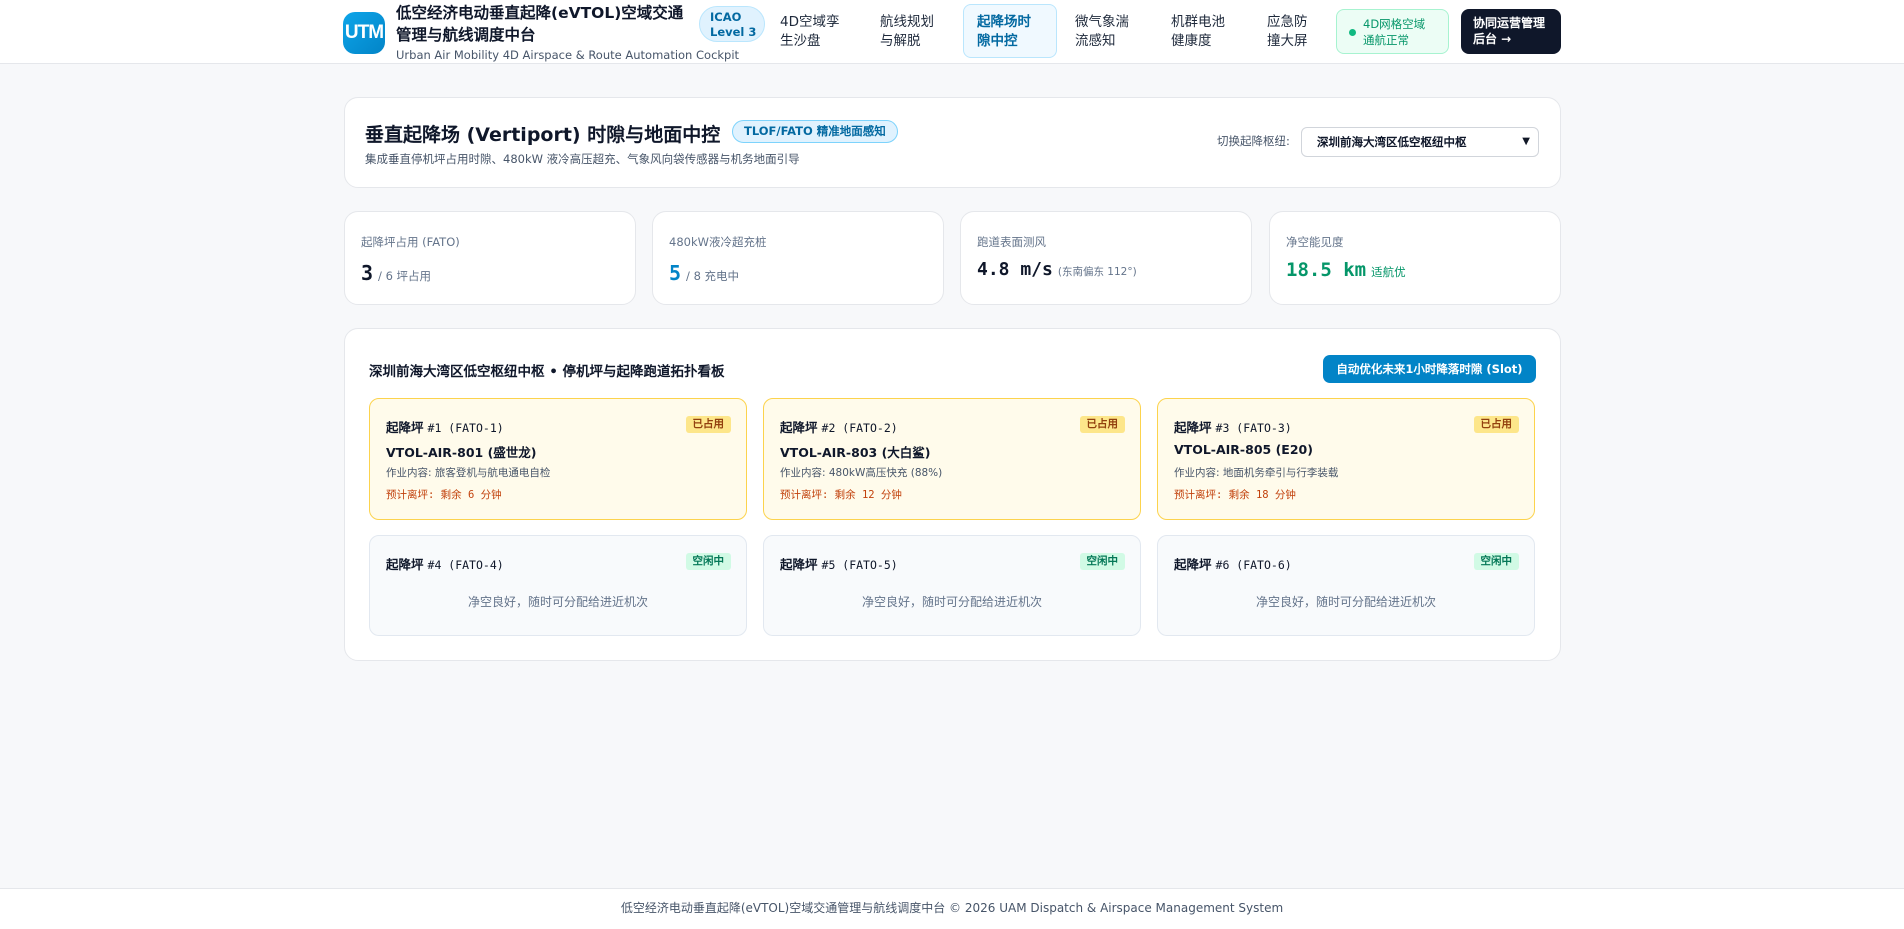 Image resolution: width=1904 pixels, height=929 pixels. I want to click on pad-title: 起降坪 #1 (FATO-1), so click(445, 426).